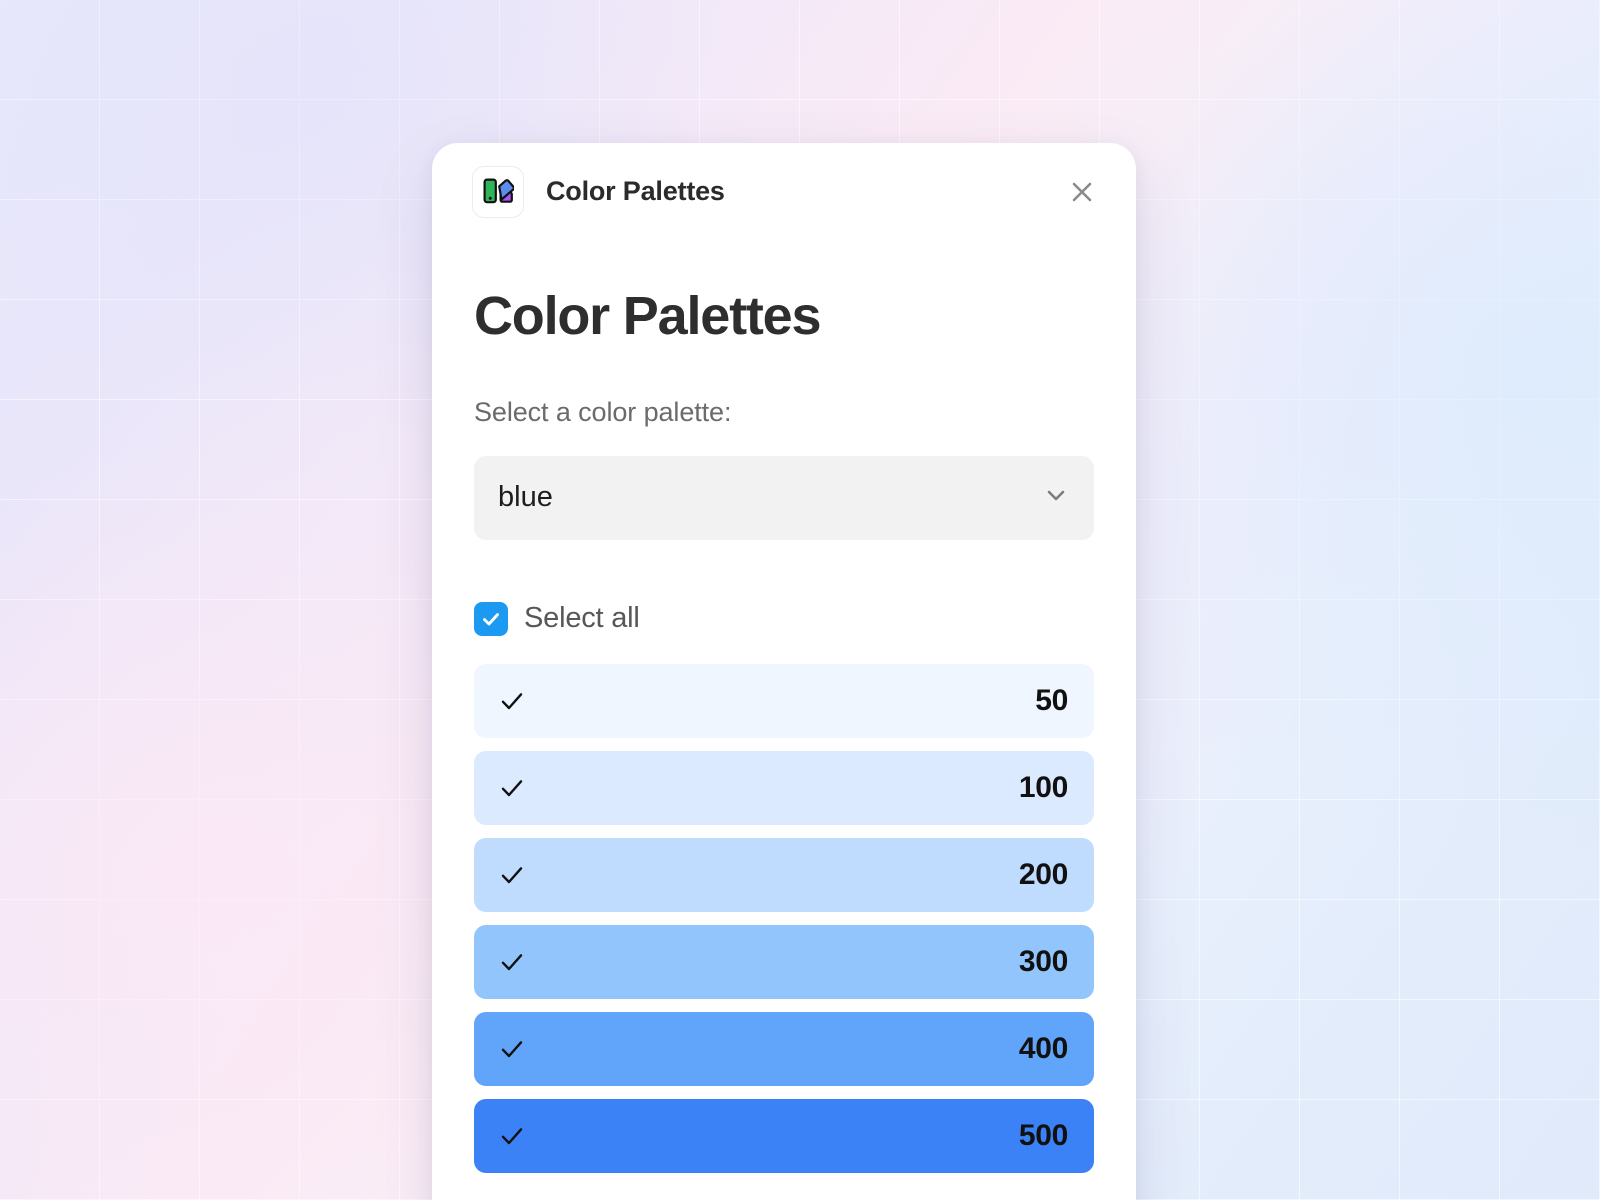 Image resolution: width=1600 pixels, height=1200 pixels. I want to click on swatch-row: 100, so click(784, 787).